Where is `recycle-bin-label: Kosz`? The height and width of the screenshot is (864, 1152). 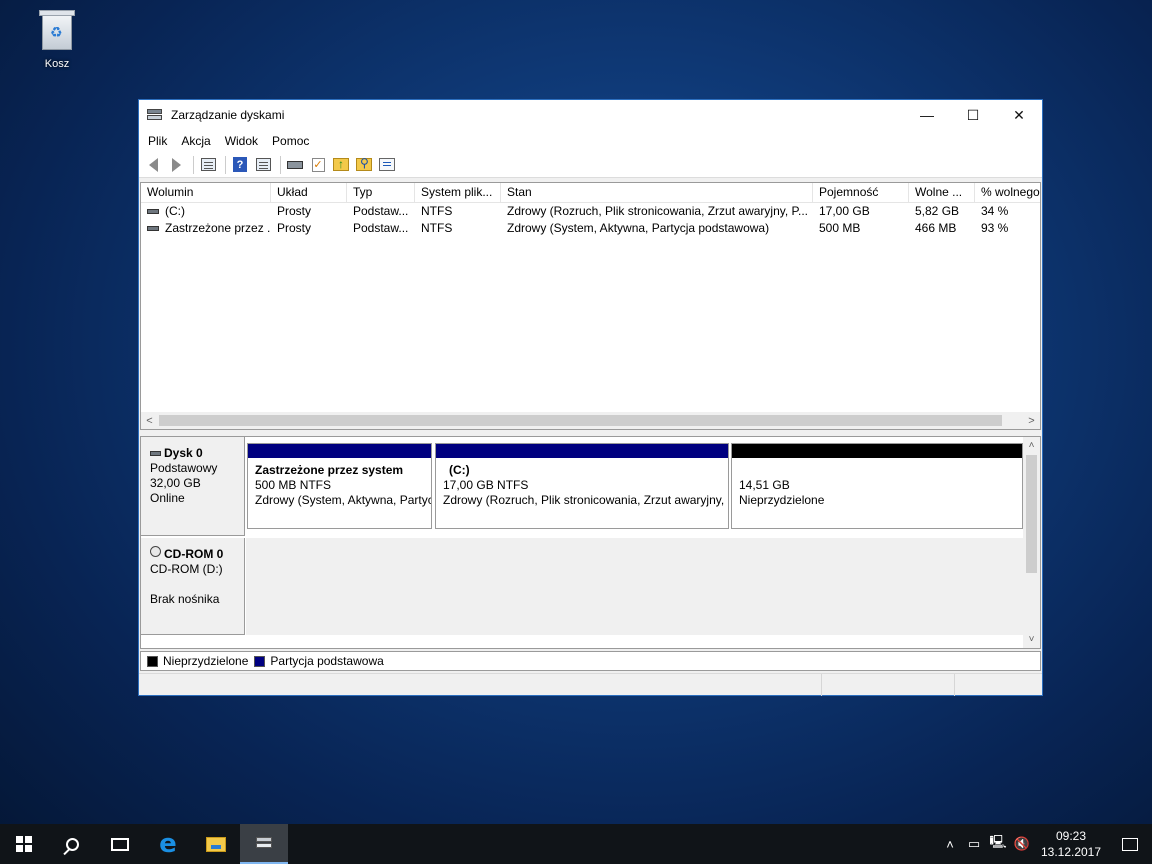 recycle-bin-label: Kosz is located at coordinates (57, 64).